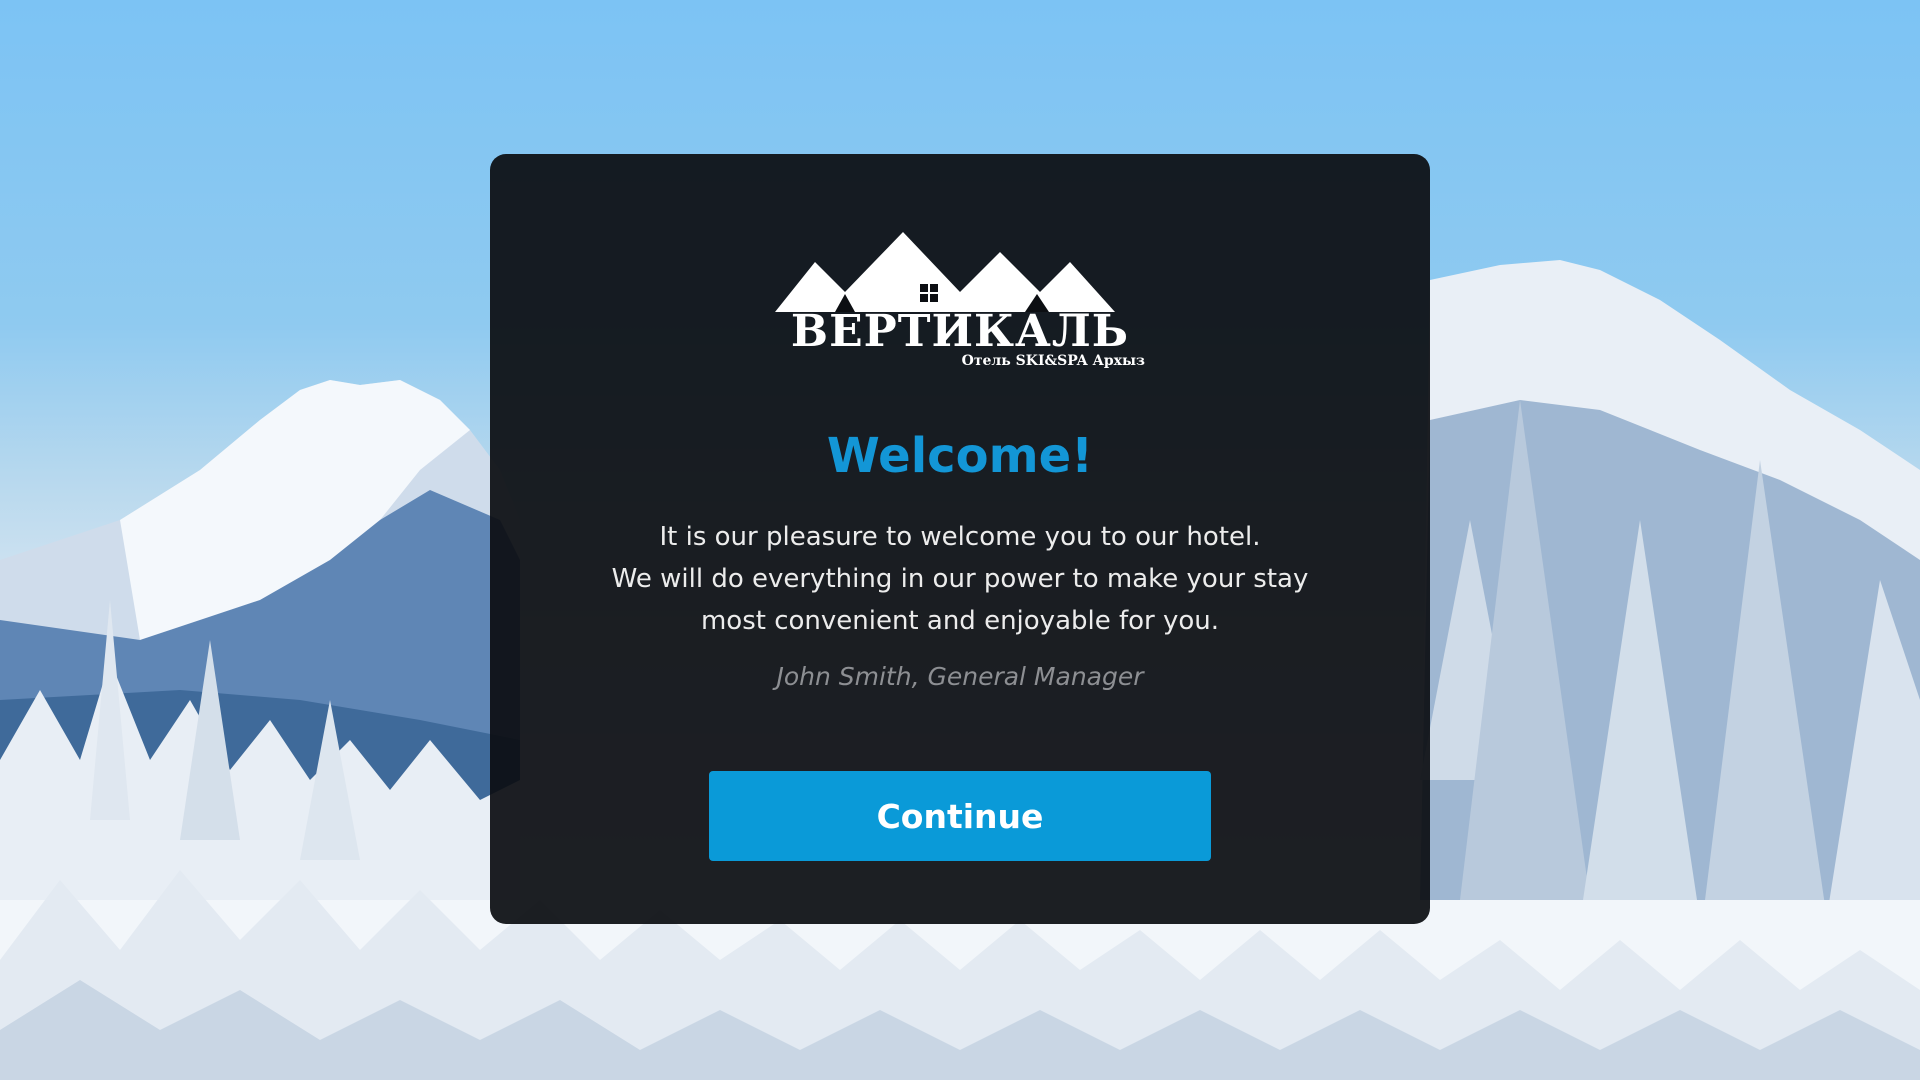 The height and width of the screenshot is (1080, 1920). I want to click on welcome-message-line: most convenient and enjoyable for you., so click(960, 621).